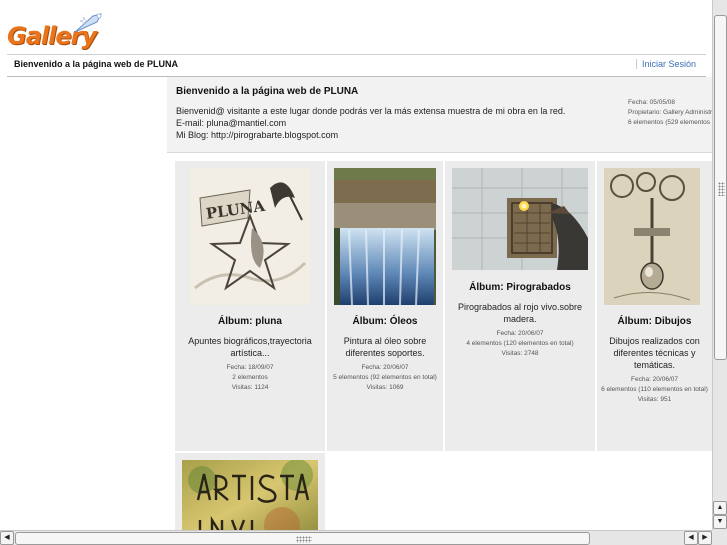  What do you see at coordinates (665, 64) in the screenshot?
I see `login-link: Iniciar Sesión` at bounding box center [665, 64].